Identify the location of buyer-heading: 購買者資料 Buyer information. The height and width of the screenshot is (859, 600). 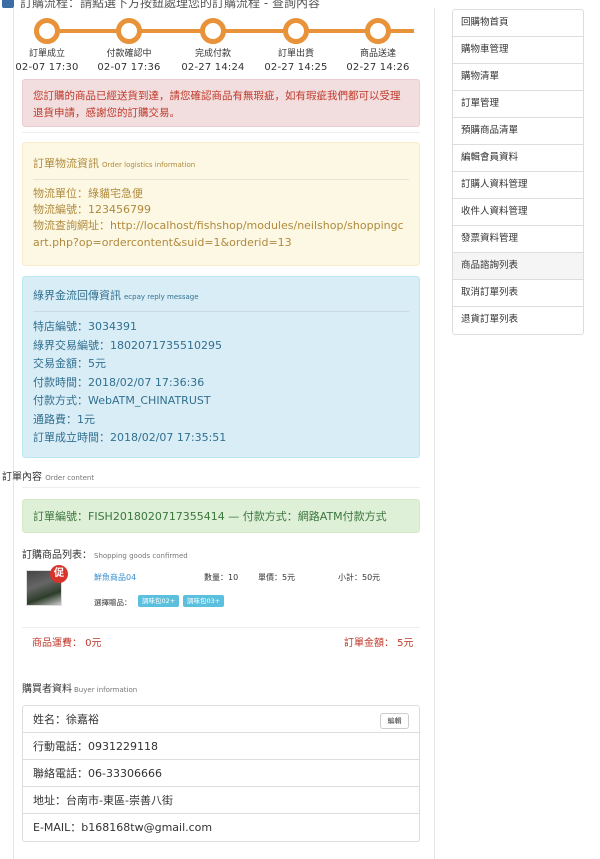
(79, 687).